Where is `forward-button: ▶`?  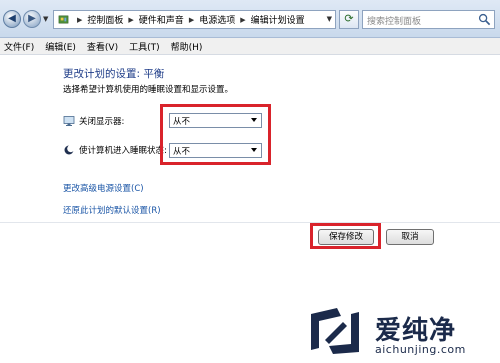
forward-button: ▶ is located at coordinates (32, 19).